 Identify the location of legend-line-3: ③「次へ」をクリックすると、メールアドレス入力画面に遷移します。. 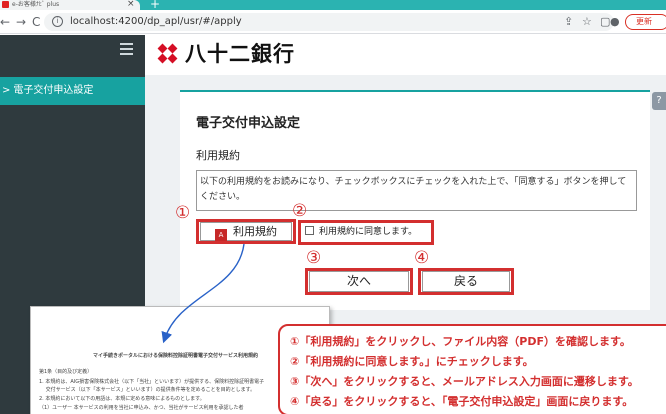
(464, 381).